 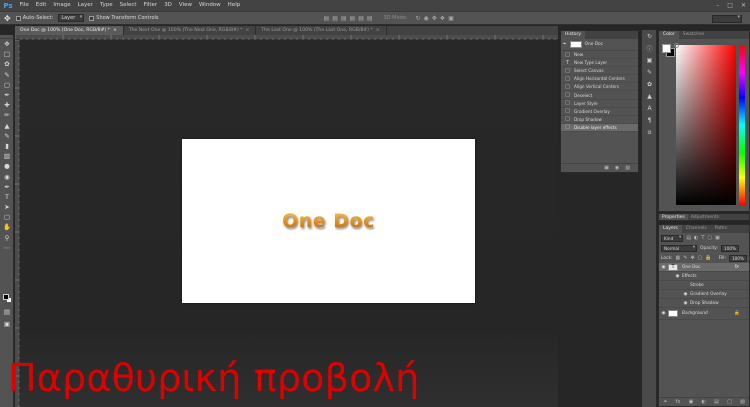 What do you see at coordinates (209, 5) in the screenshot?
I see `menu-window: Window` at bounding box center [209, 5].